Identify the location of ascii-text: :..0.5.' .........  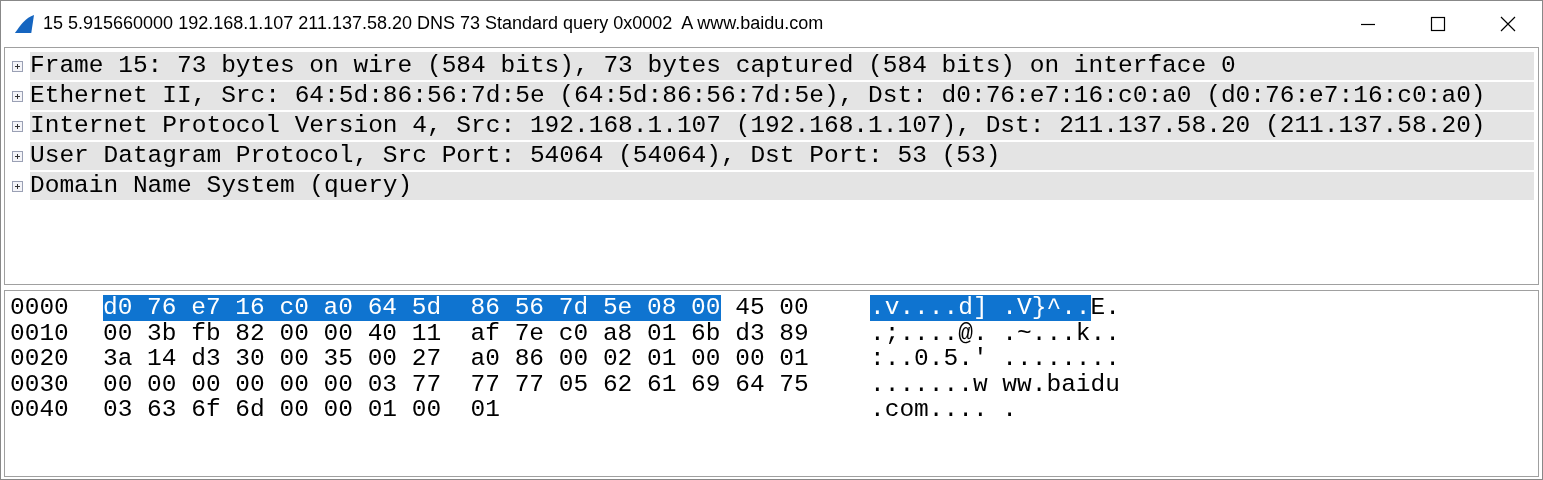
(995, 359).